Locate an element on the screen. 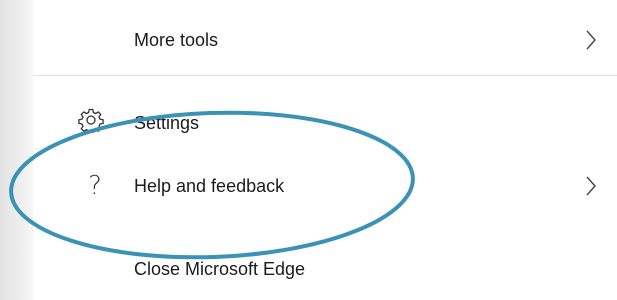 This screenshot has width=617, height=300. menu-item-label: Settings is located at coordinates (167, 123).